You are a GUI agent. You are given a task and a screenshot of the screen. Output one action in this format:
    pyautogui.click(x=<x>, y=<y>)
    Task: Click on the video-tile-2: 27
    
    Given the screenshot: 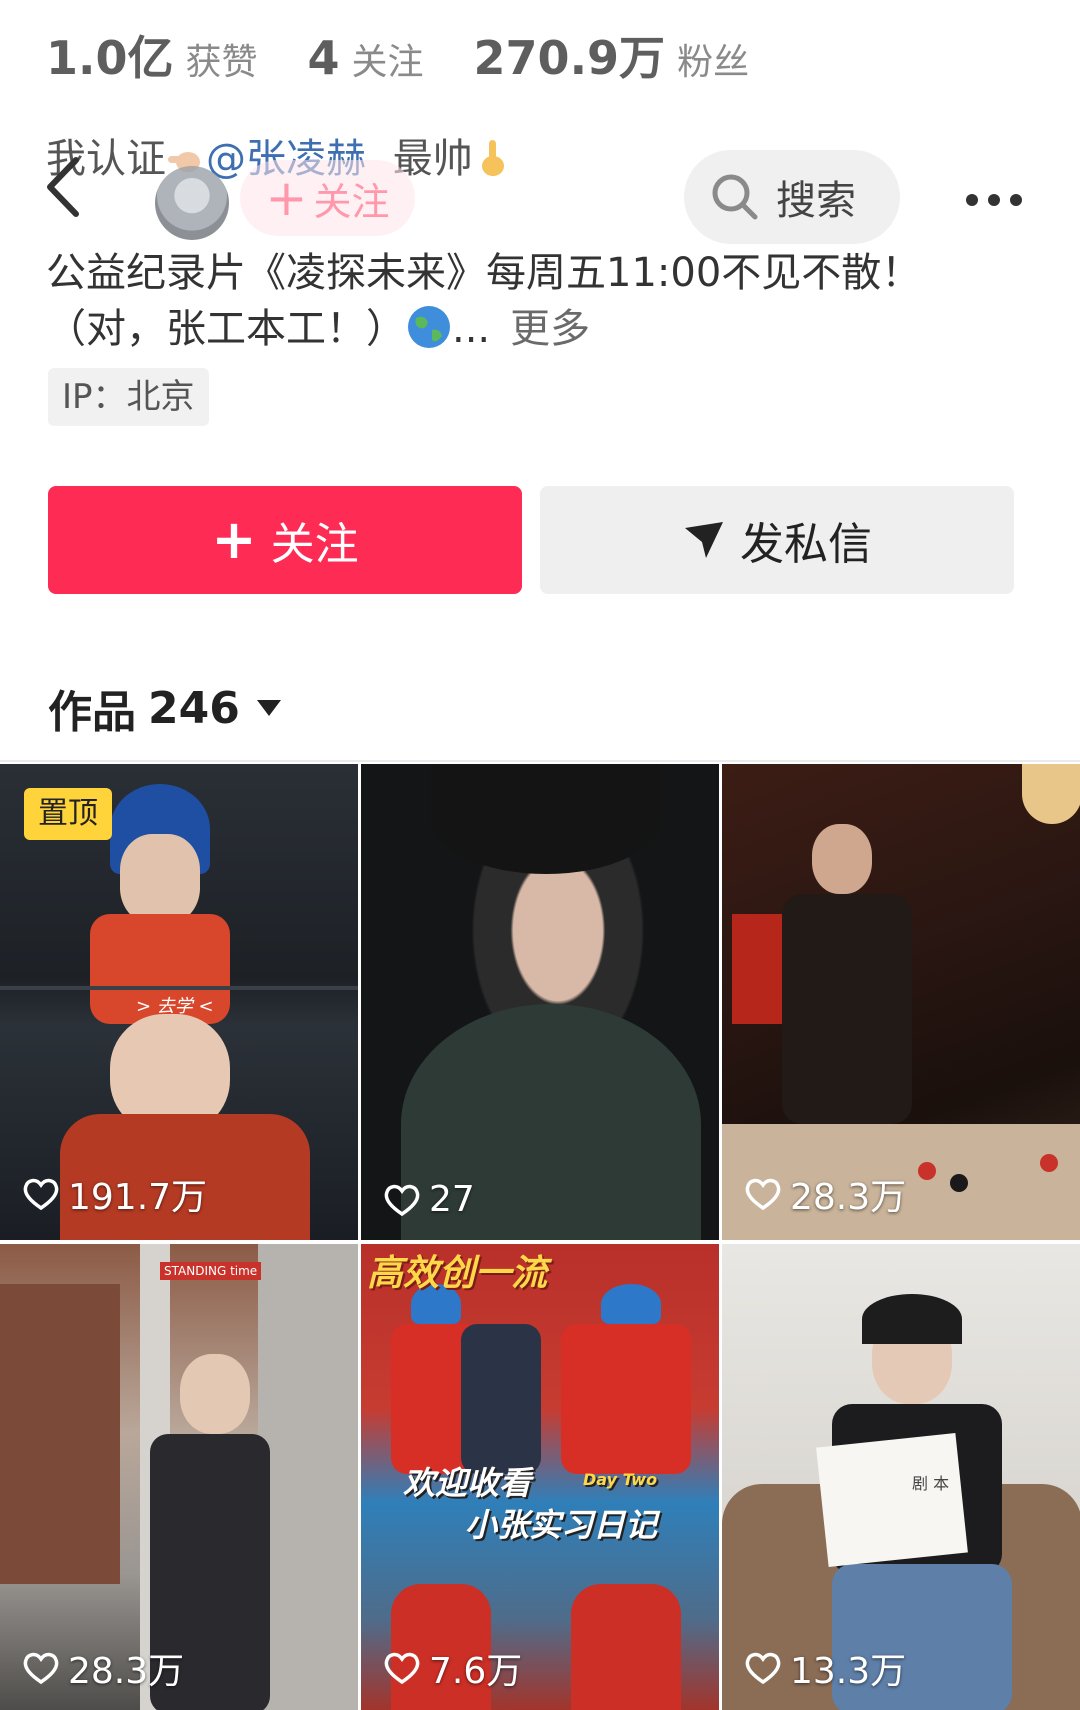 What is the action you would take?
    pyautogui.click(x=540, y=1002)
    